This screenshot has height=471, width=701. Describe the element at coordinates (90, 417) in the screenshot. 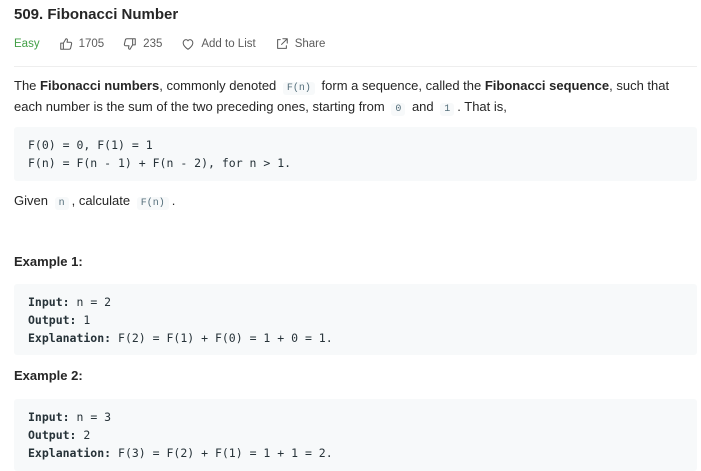

I see `input-value: n = 3` at that location.